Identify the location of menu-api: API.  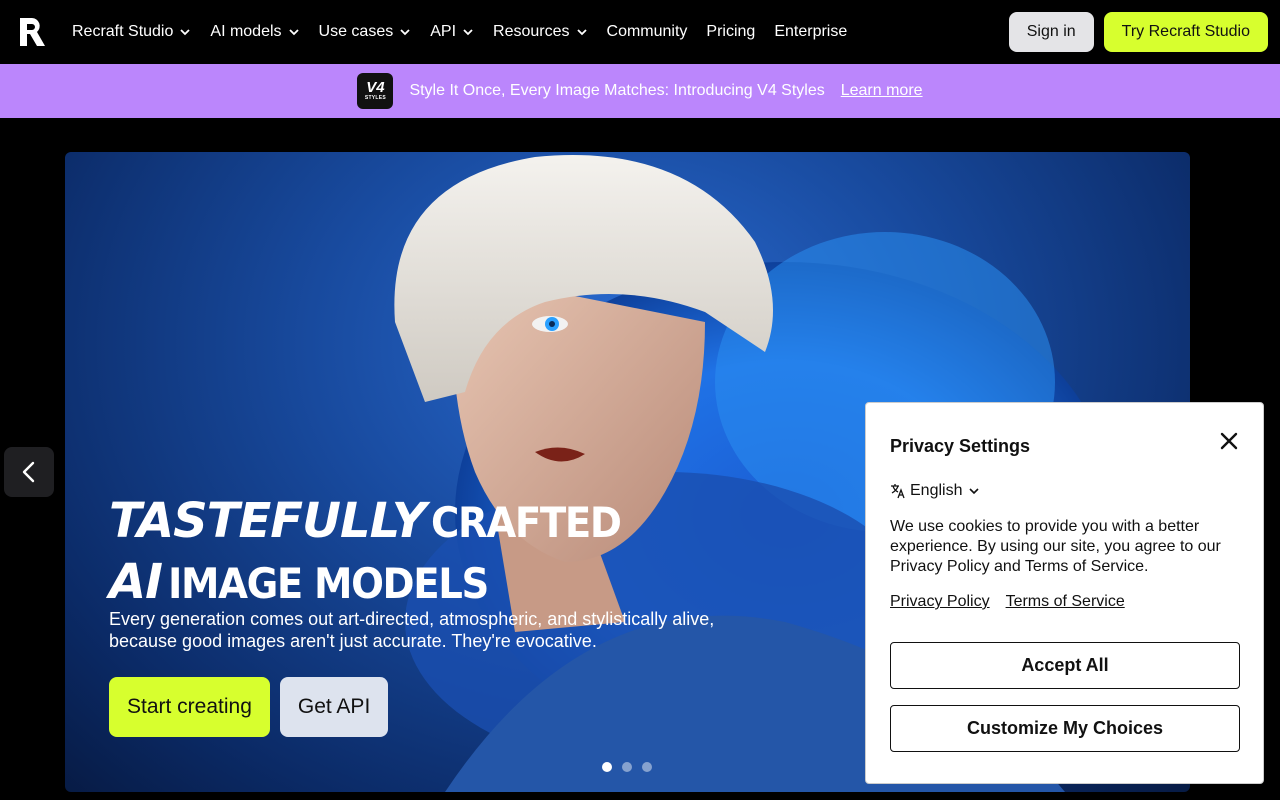
(452, 32).